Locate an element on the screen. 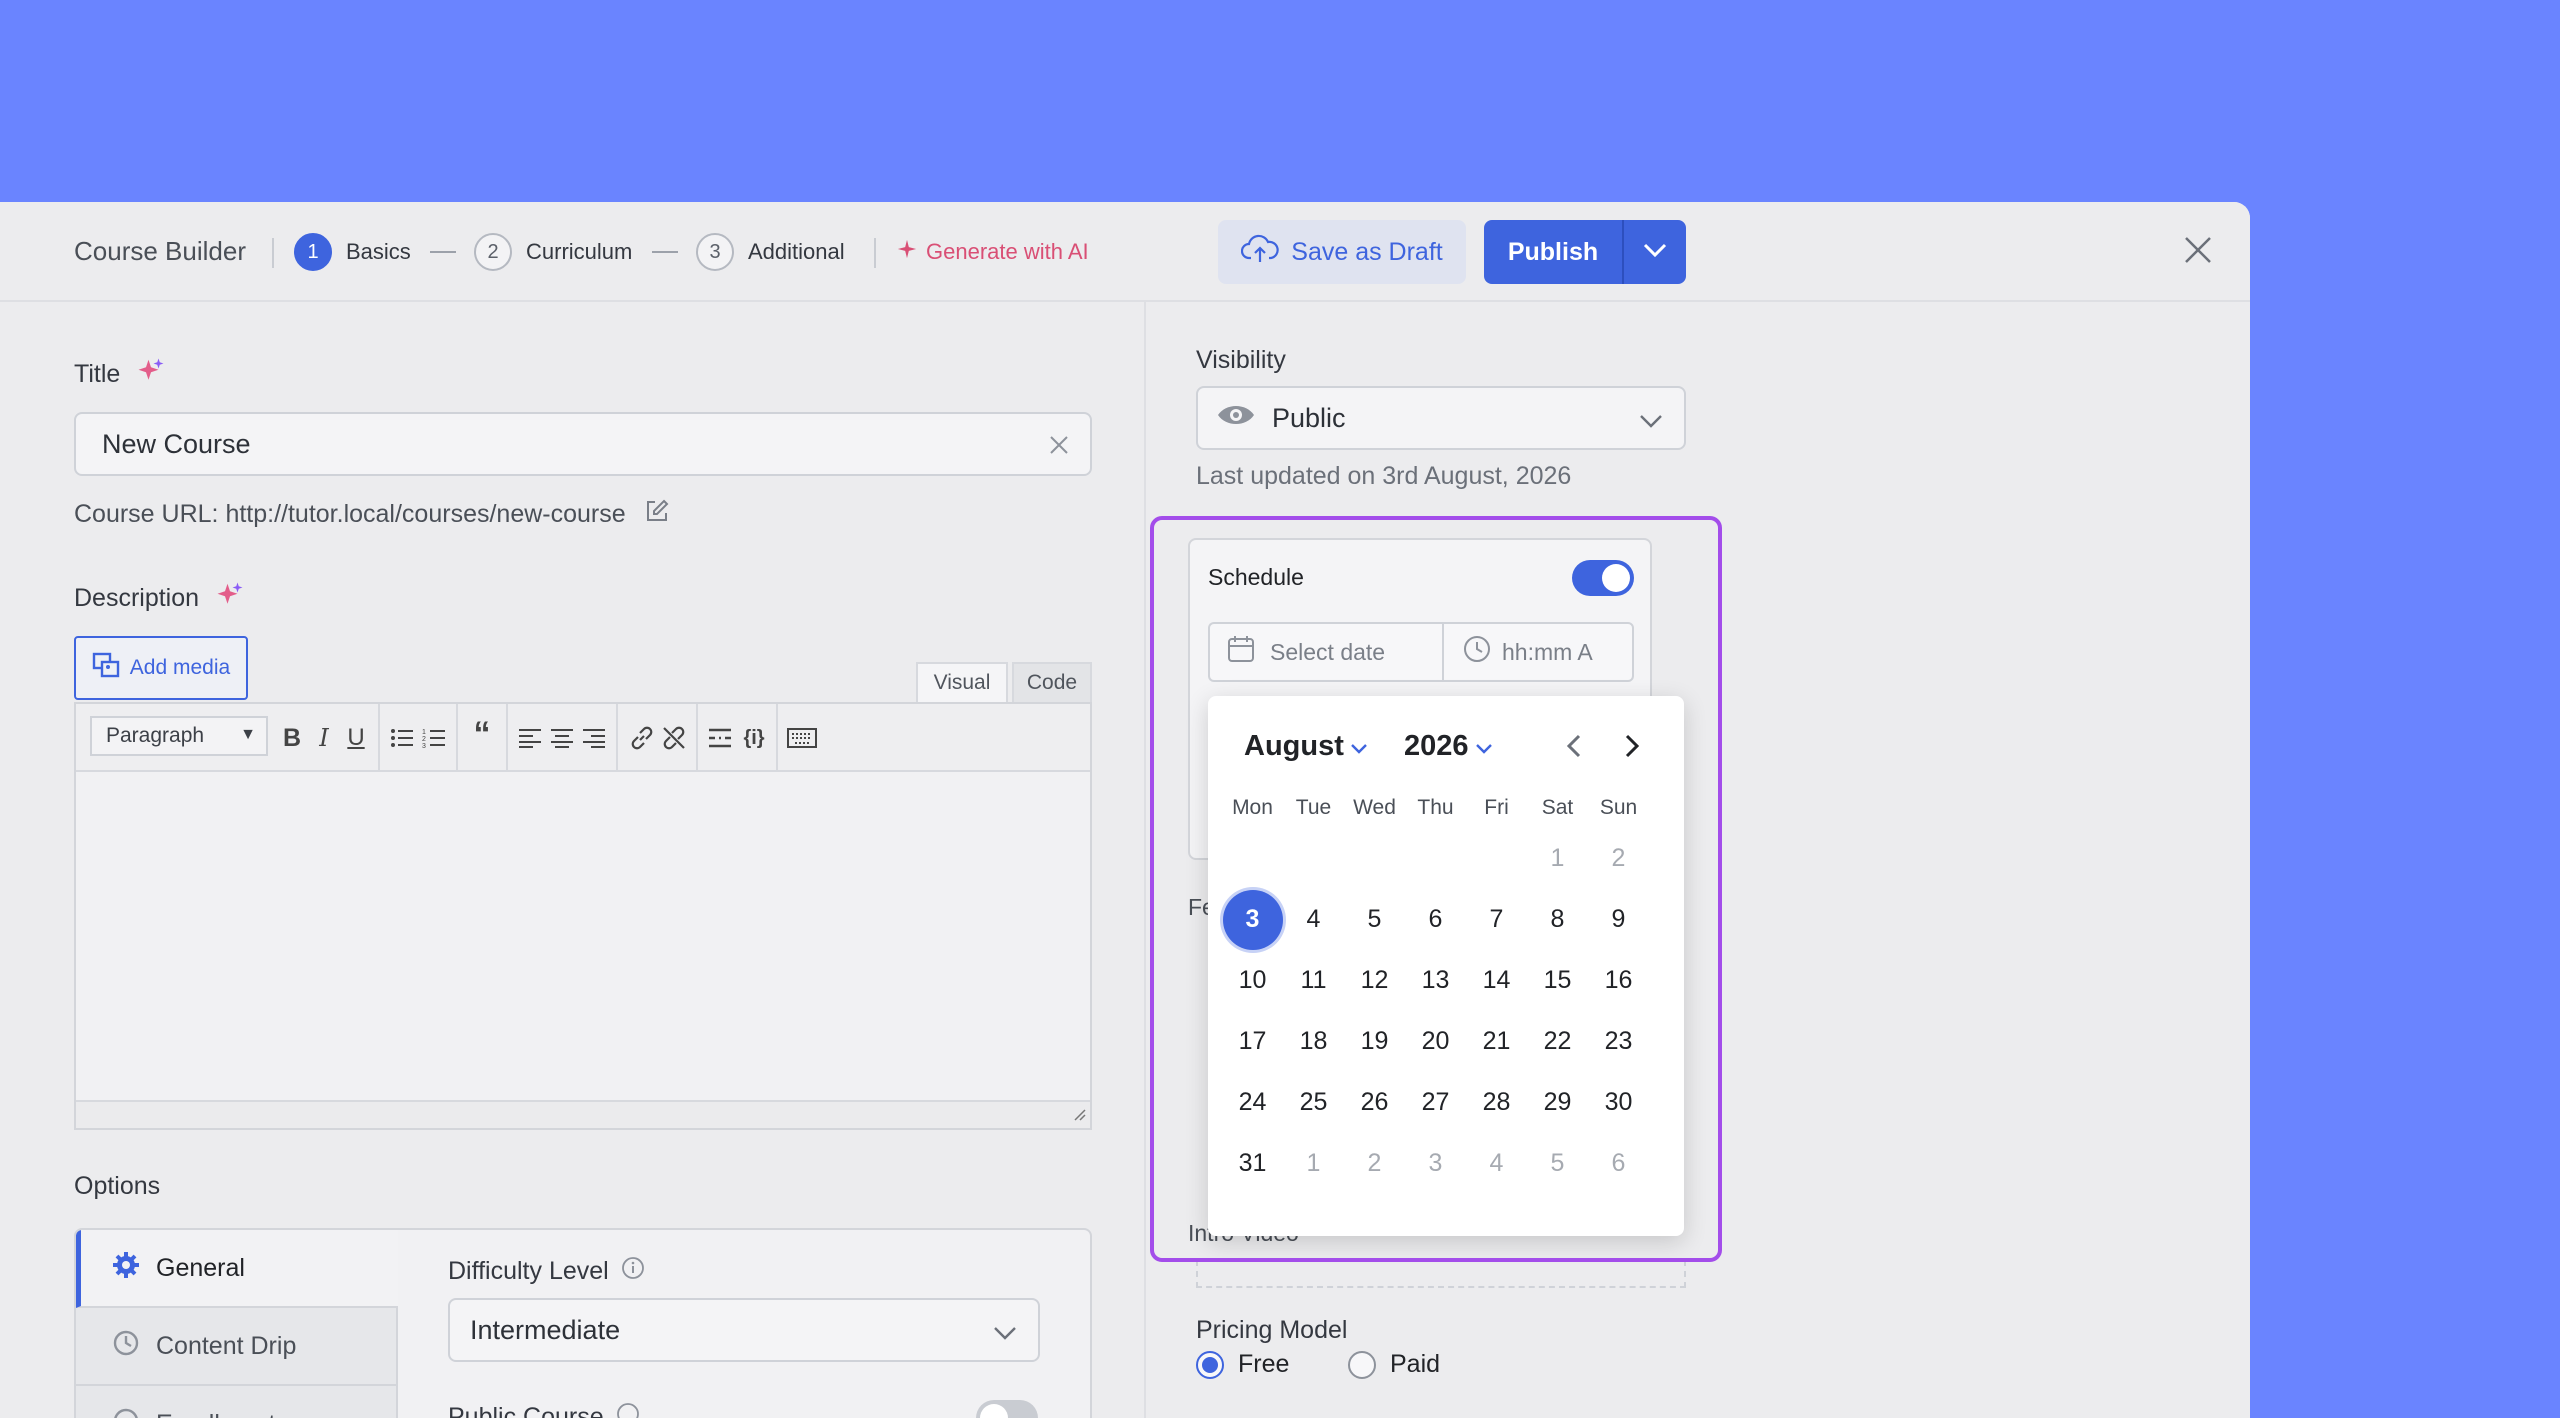  clear-icon is located at coordinates (1059, 447).